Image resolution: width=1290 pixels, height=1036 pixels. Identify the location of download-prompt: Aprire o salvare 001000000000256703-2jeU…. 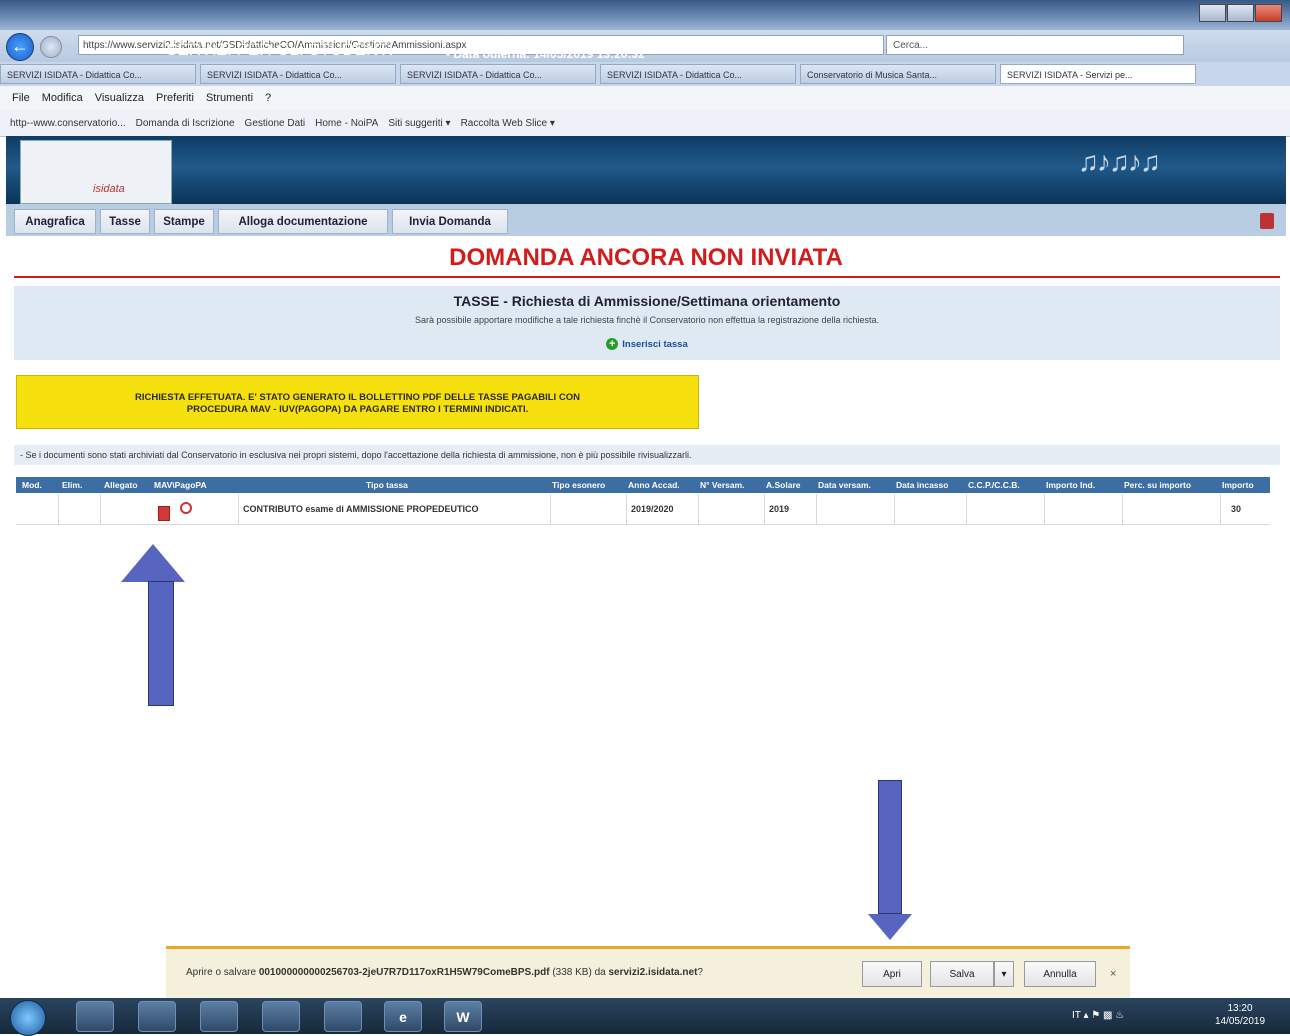
(444, 972).